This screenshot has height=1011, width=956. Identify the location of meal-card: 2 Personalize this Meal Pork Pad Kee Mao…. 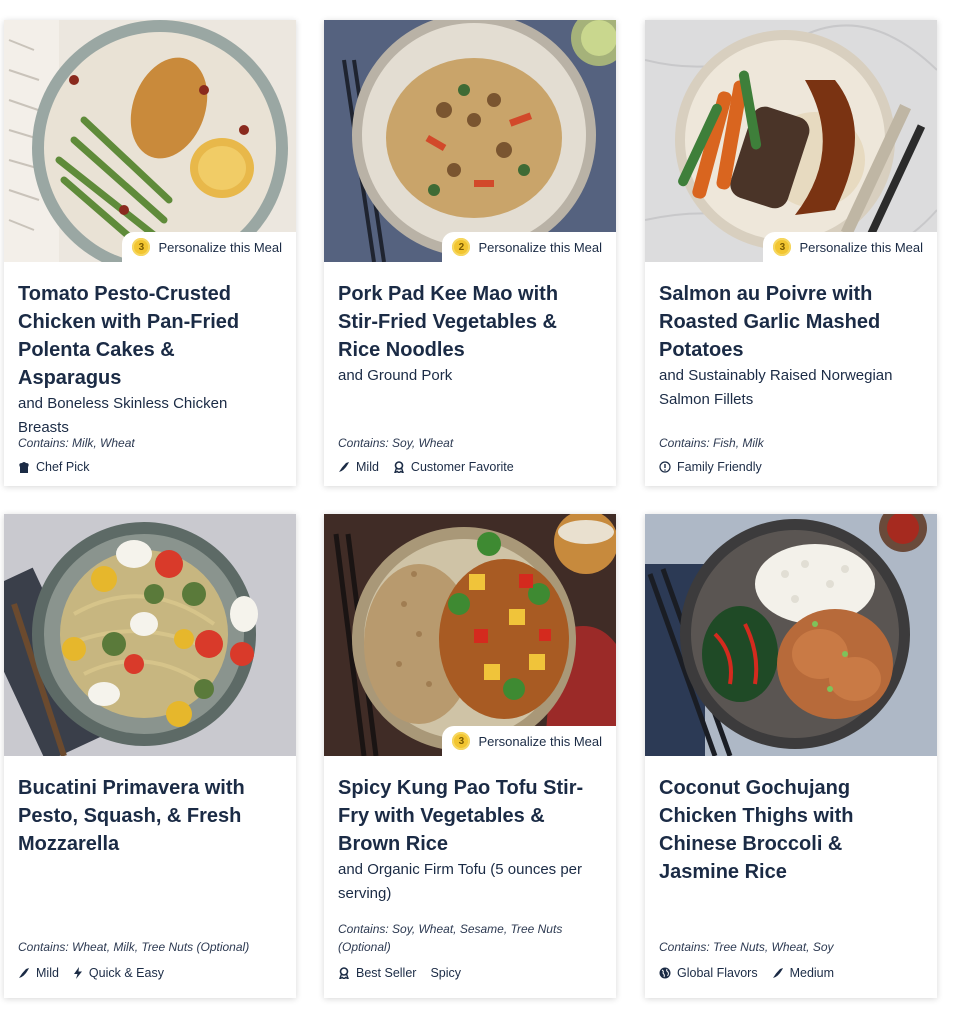
(470, 253).